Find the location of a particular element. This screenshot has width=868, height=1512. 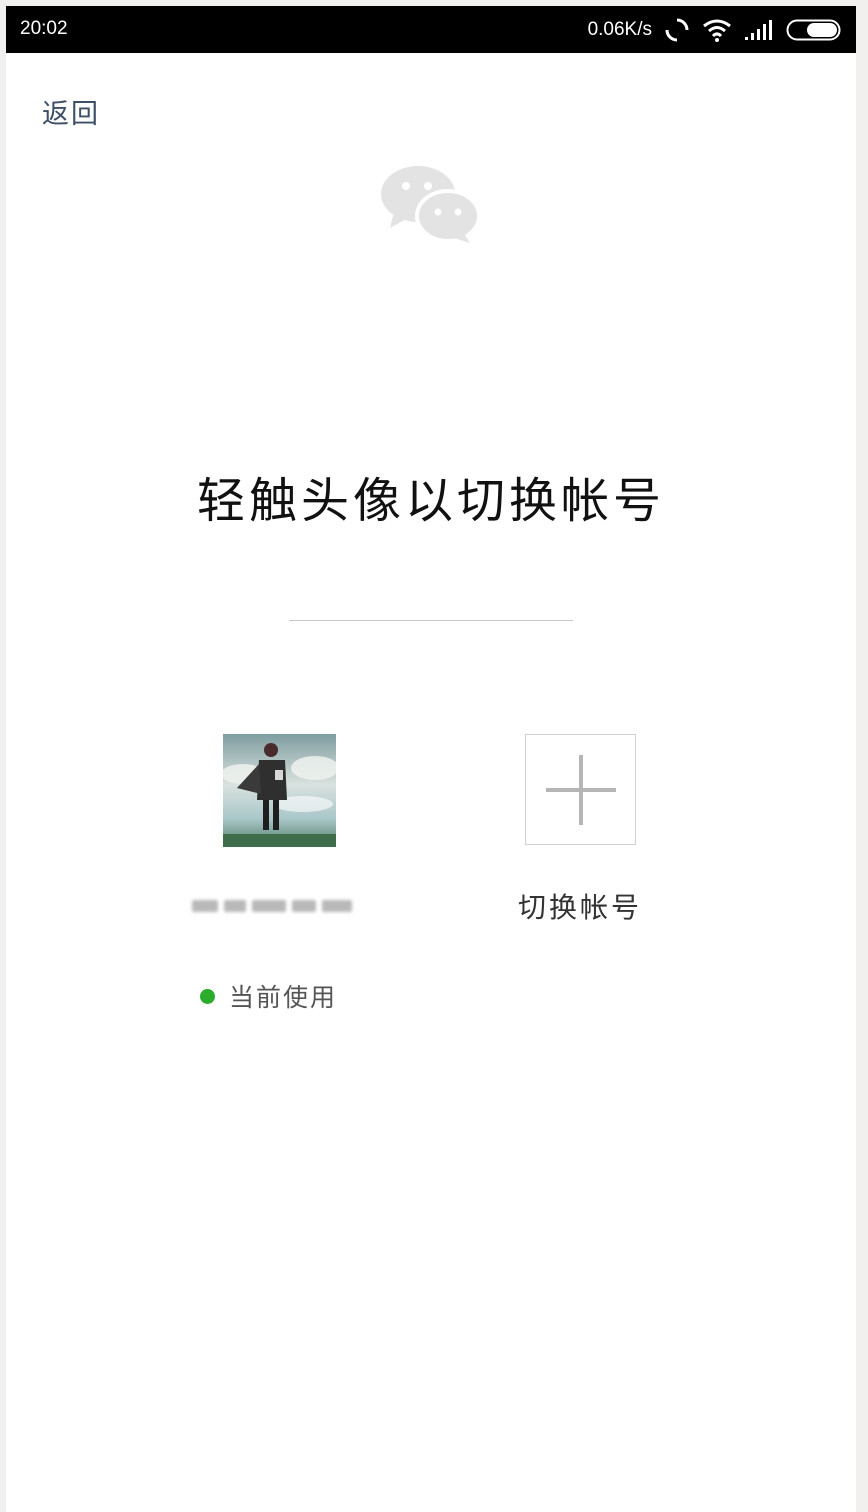

divider is located at coordinates (431, 620).